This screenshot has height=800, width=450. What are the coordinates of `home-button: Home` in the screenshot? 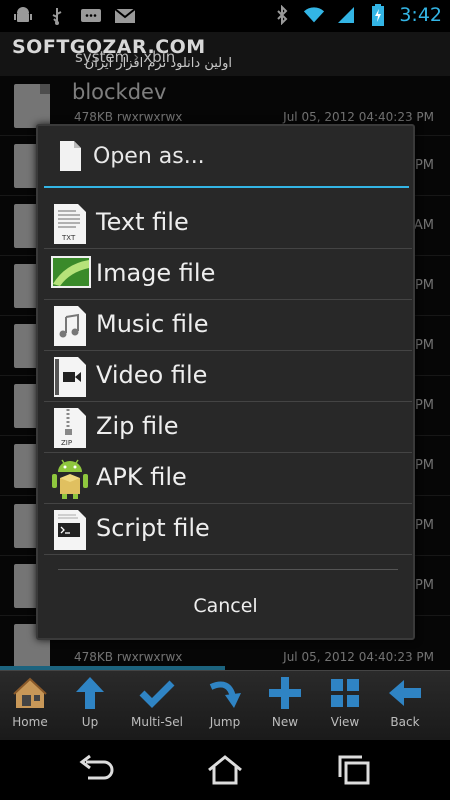 It's located at (30, 707).